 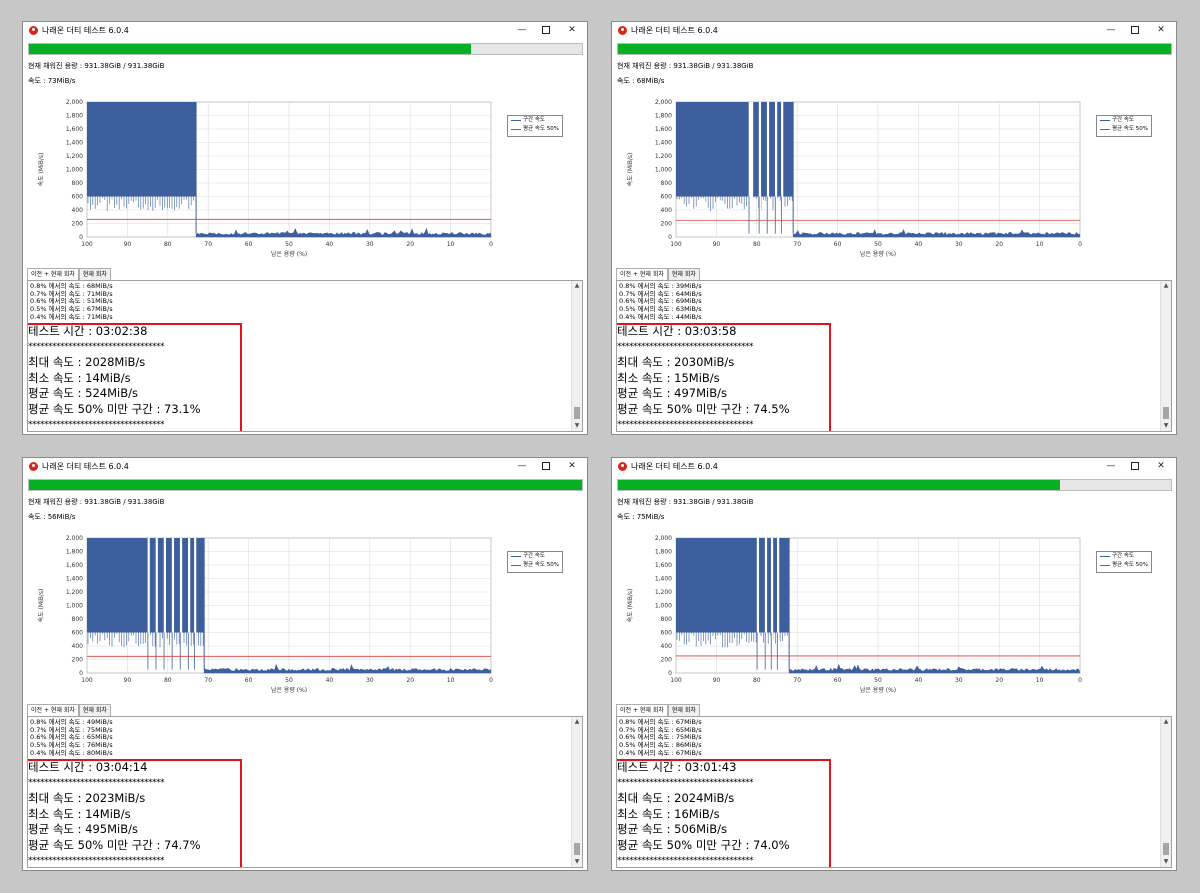 I want to click on x-tick-label: 100, so click(x=676, y=244).